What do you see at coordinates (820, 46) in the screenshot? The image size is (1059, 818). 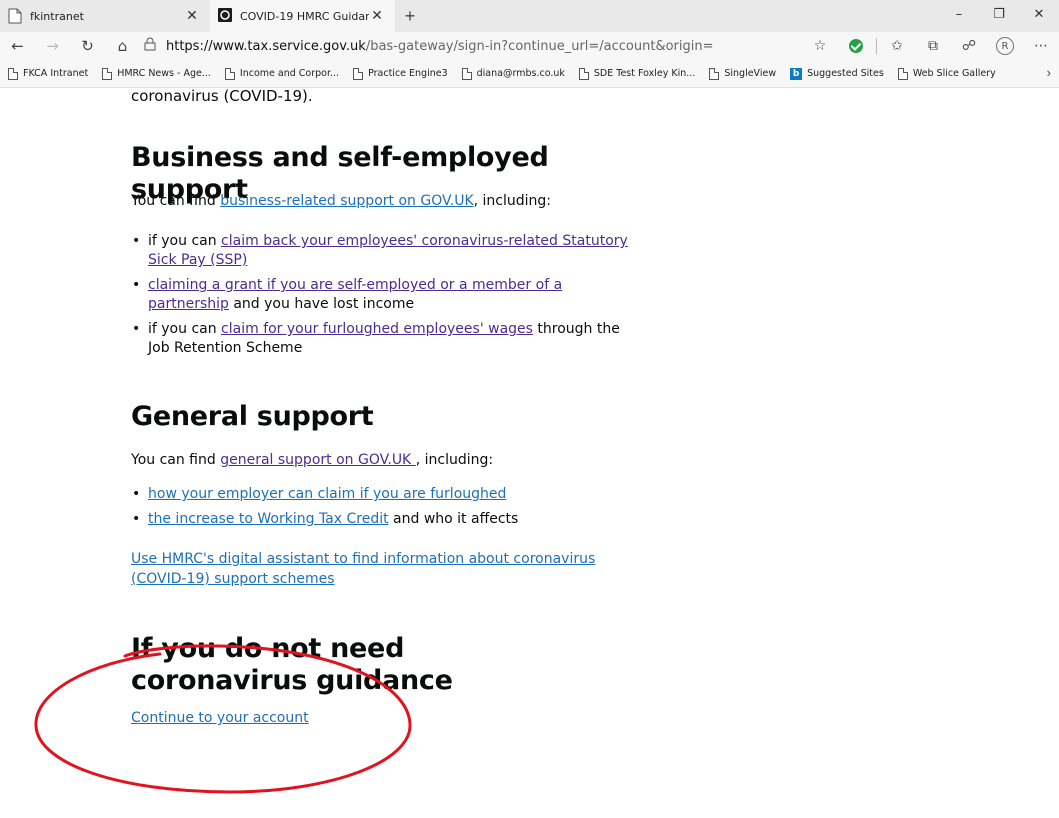 I see `favorite-star-icon: ☆` at bounding box center [820, 46].